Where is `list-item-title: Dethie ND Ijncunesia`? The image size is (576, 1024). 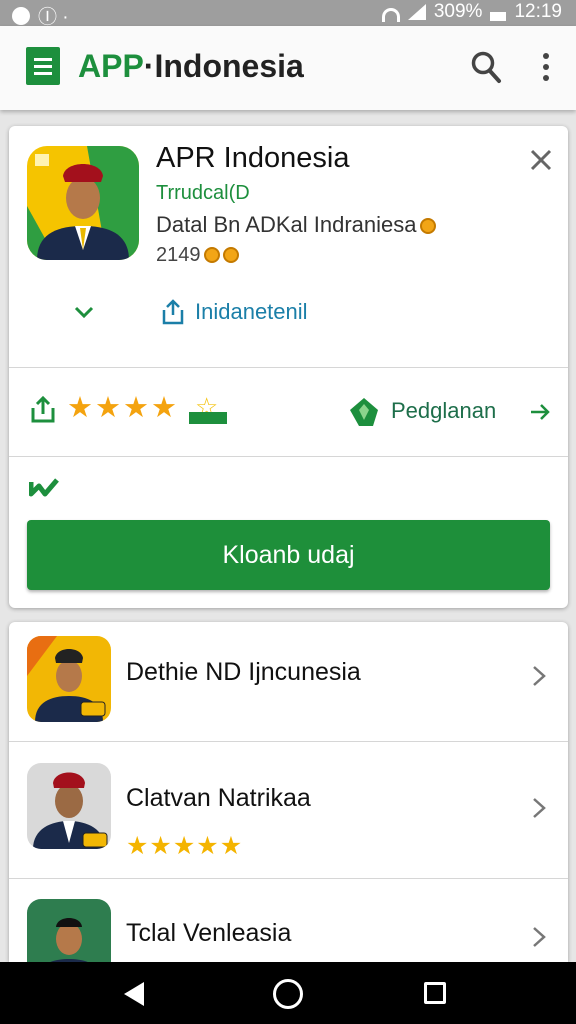 list-item-title: Dethie ND Ijncunesia is located at coordinates (243, 672).